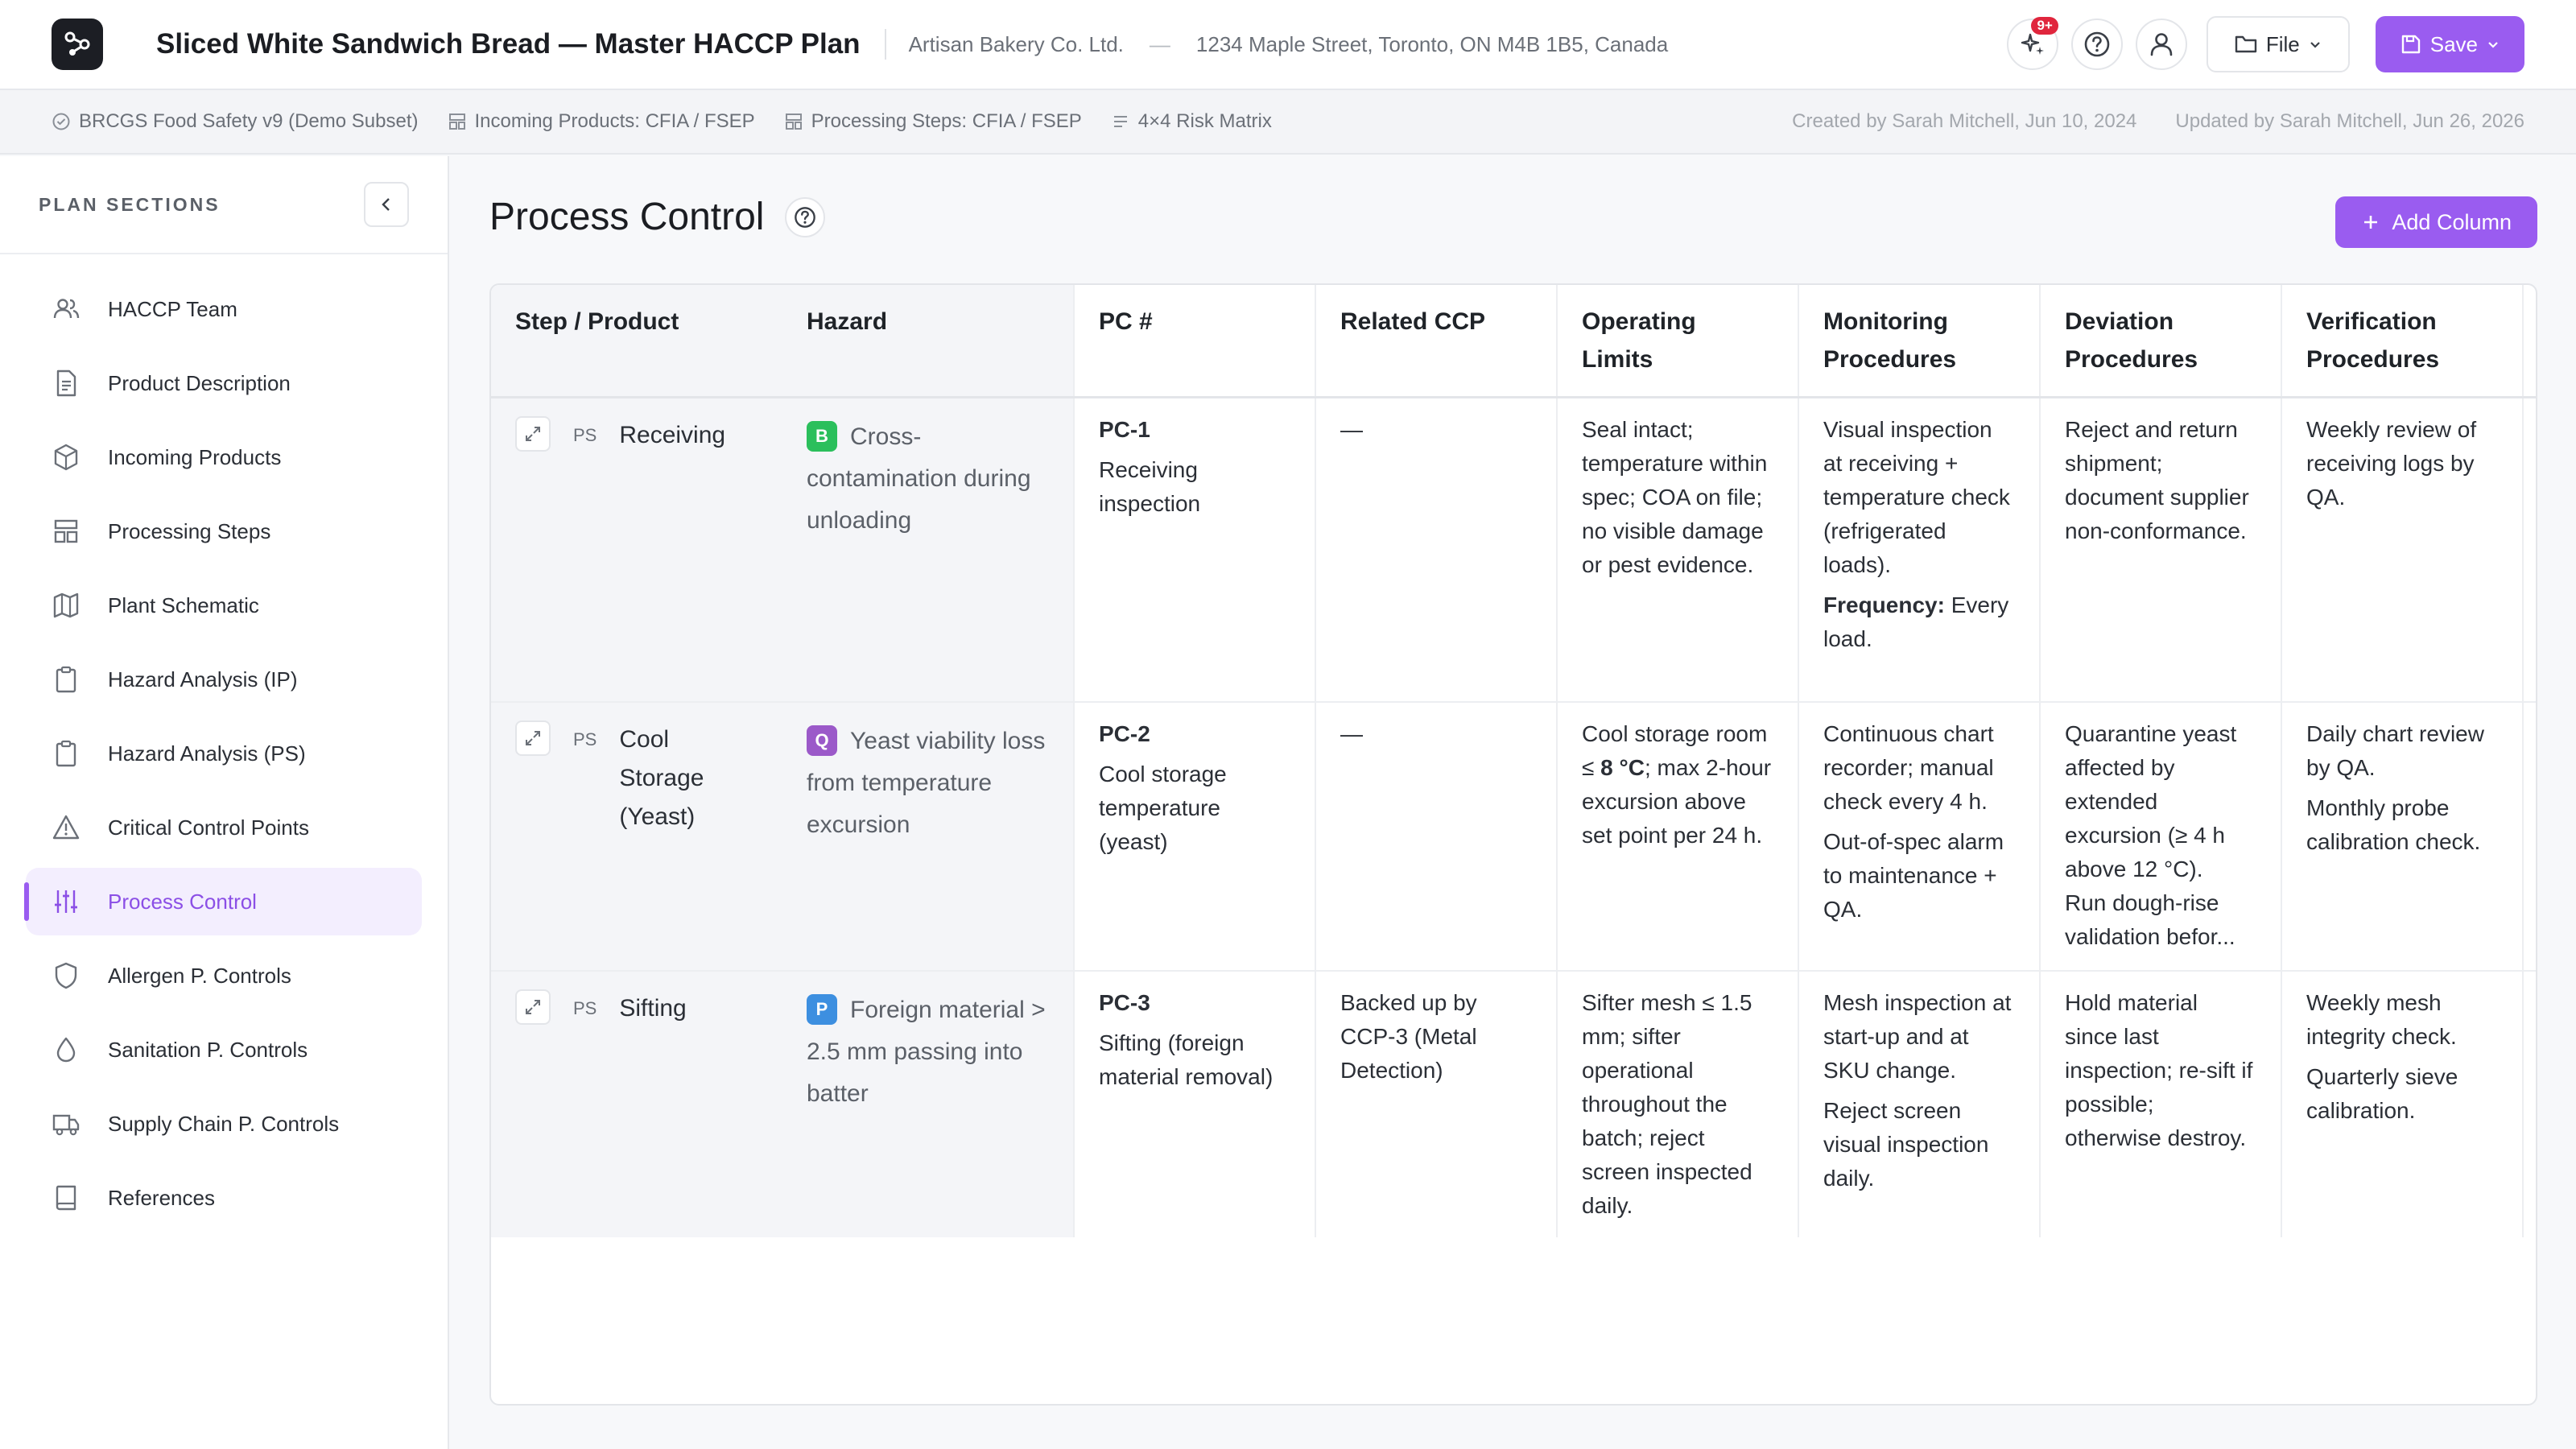  I want to click on standard-info: BRCGS Food Safety v9 (Demo Subset), so click(235, 121).